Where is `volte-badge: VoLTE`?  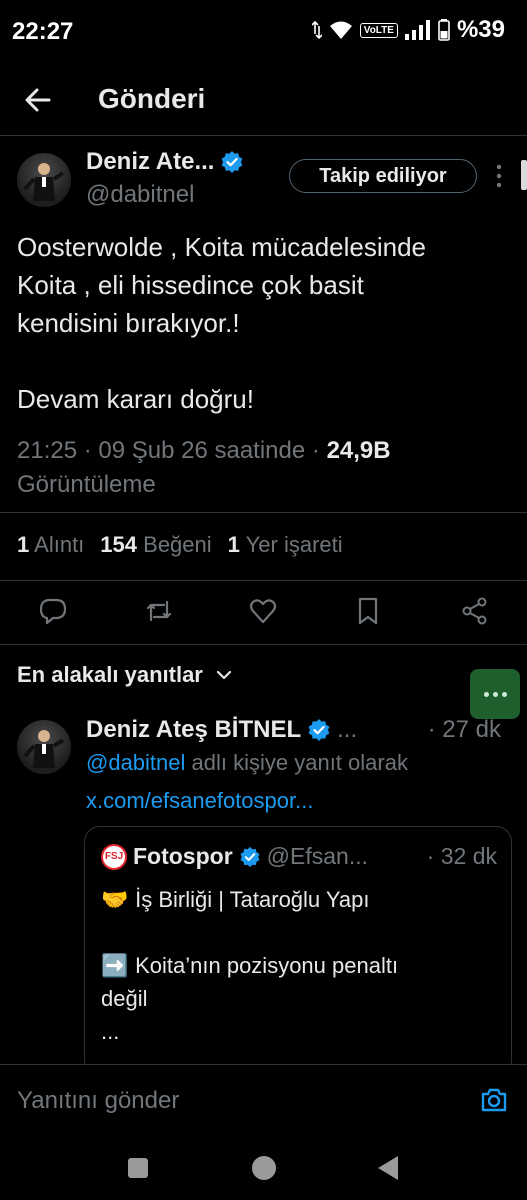 volte-badge: VoLTE is located at coordinates (378, 30).